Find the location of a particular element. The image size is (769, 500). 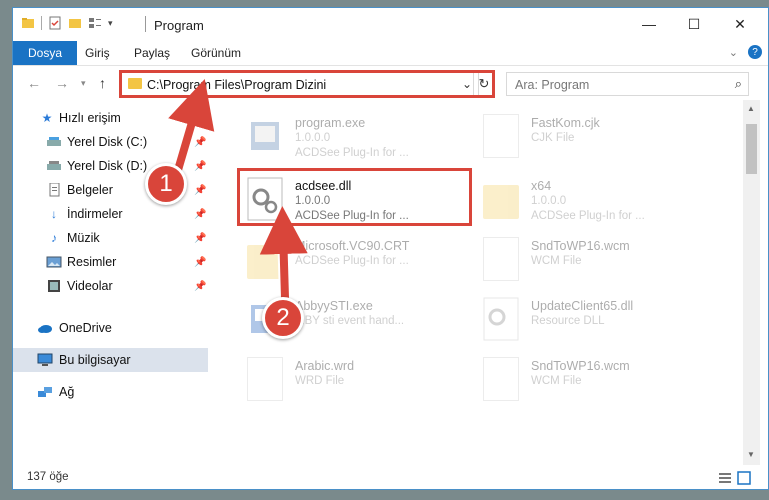

callout-2: 2 is located at coordinates (283, 318).